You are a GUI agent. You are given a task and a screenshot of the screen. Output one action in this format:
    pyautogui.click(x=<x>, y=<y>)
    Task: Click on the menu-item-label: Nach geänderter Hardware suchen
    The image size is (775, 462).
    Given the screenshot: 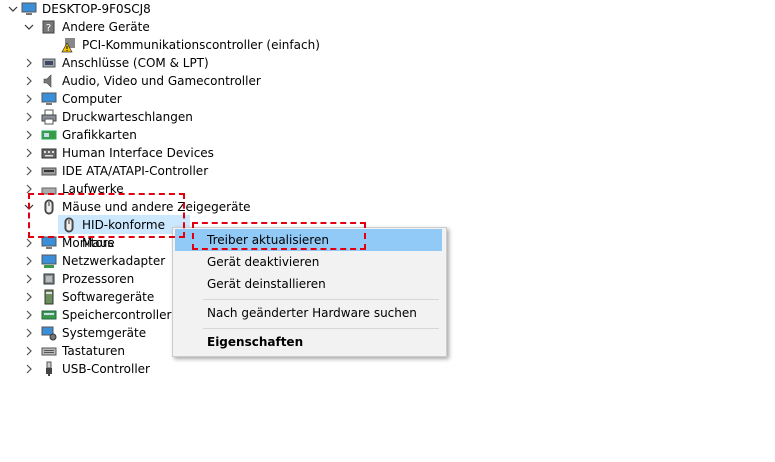 What is the action you would take?
    pyautogui.click(x=312, y=313)
    